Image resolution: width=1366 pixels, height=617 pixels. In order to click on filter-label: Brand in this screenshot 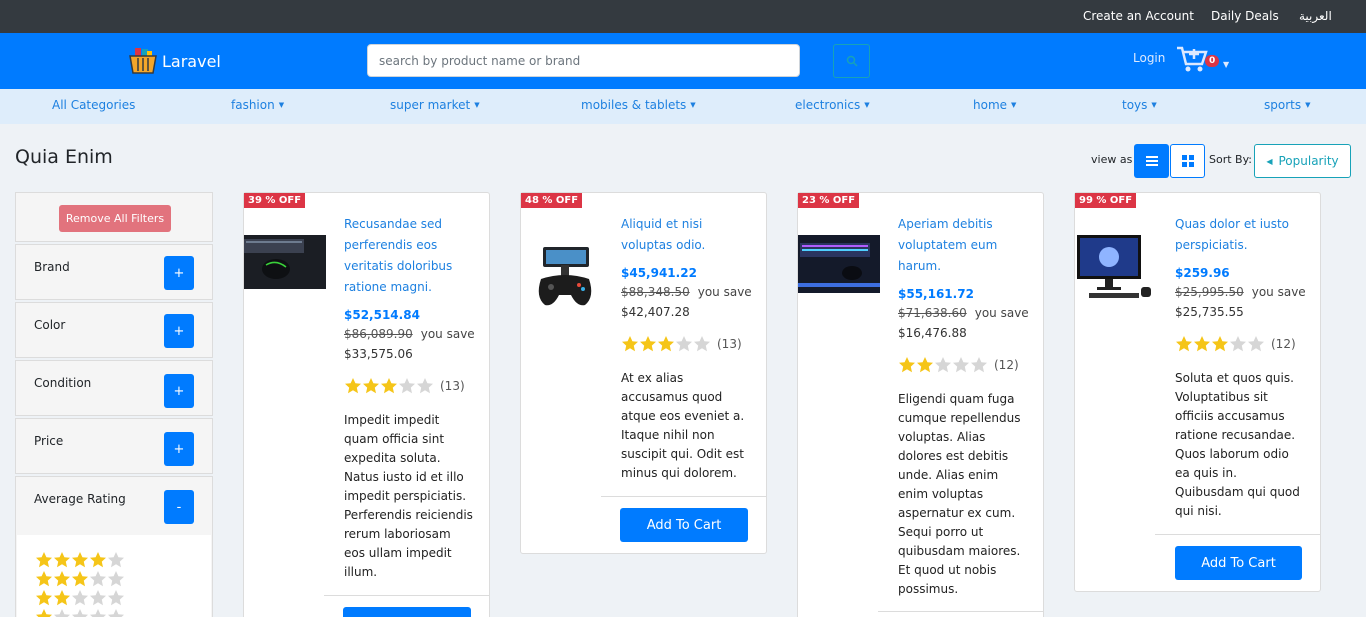, I will do `click(52, 267)`.